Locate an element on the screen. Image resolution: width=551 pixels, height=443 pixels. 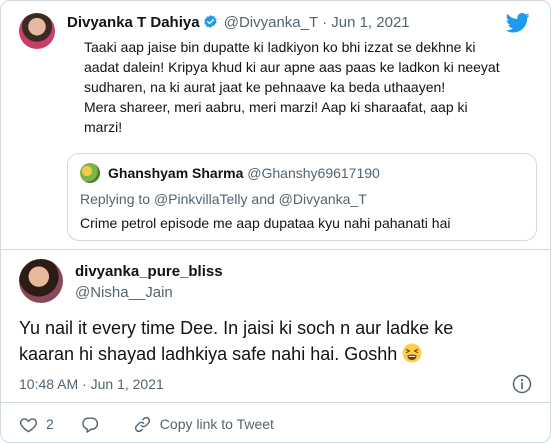
tweet-actions-bar: 2 Copy link to Tweet is located at coordinates (159, 424).